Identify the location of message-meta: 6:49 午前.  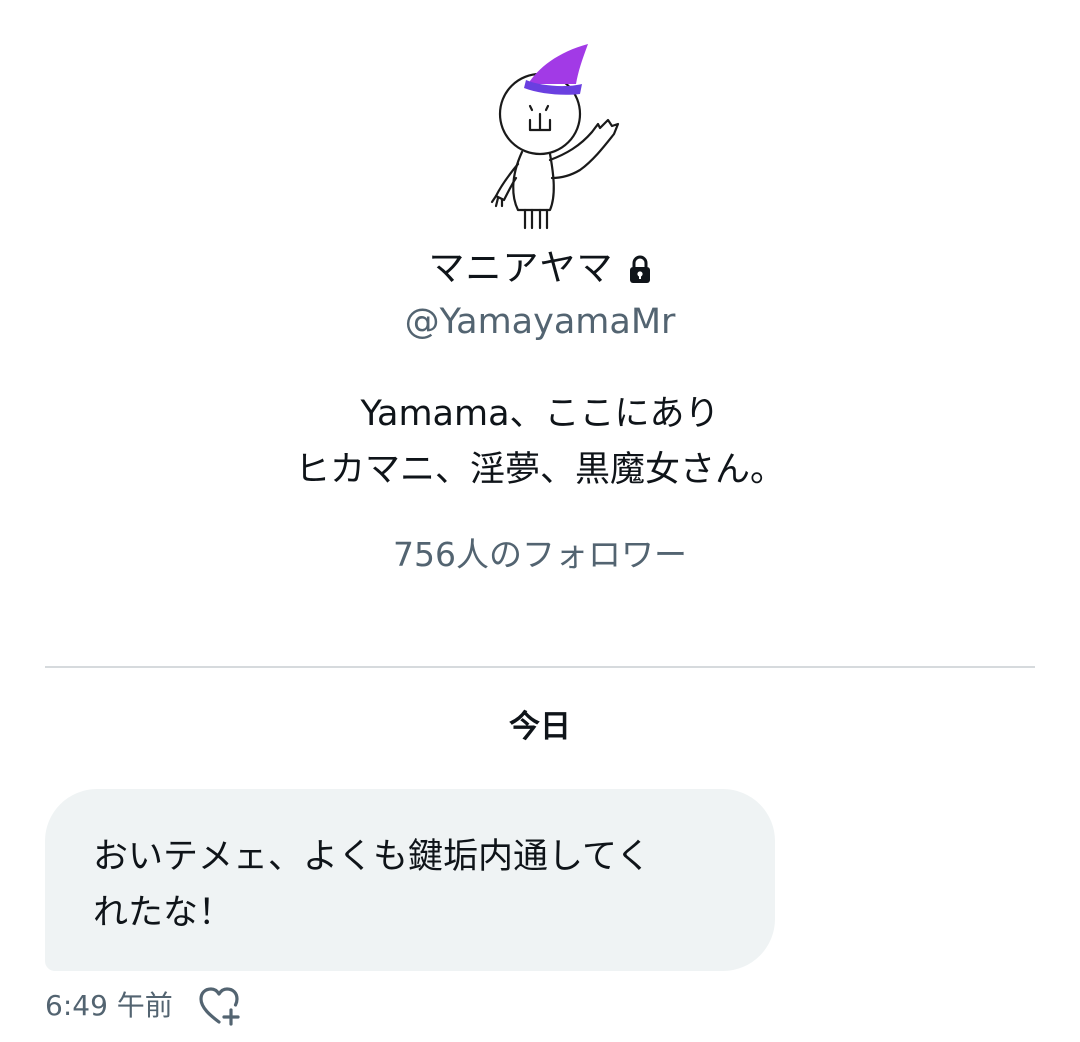
(144, 1006).